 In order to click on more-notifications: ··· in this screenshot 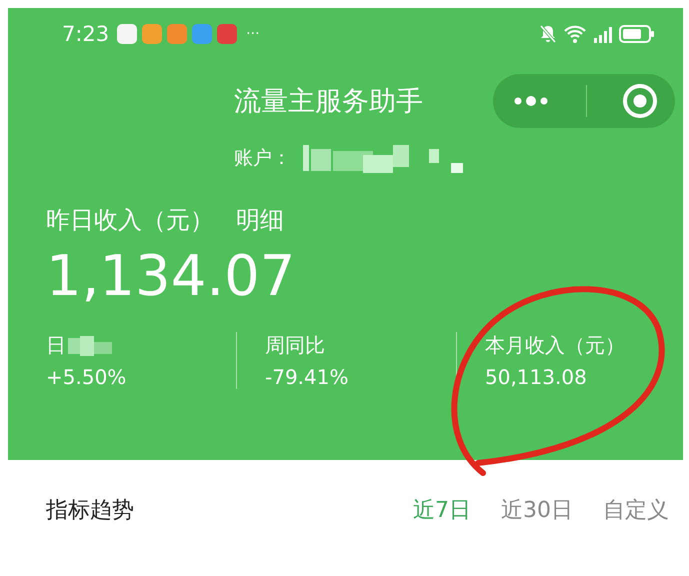, I will do `click(253, 34)`.